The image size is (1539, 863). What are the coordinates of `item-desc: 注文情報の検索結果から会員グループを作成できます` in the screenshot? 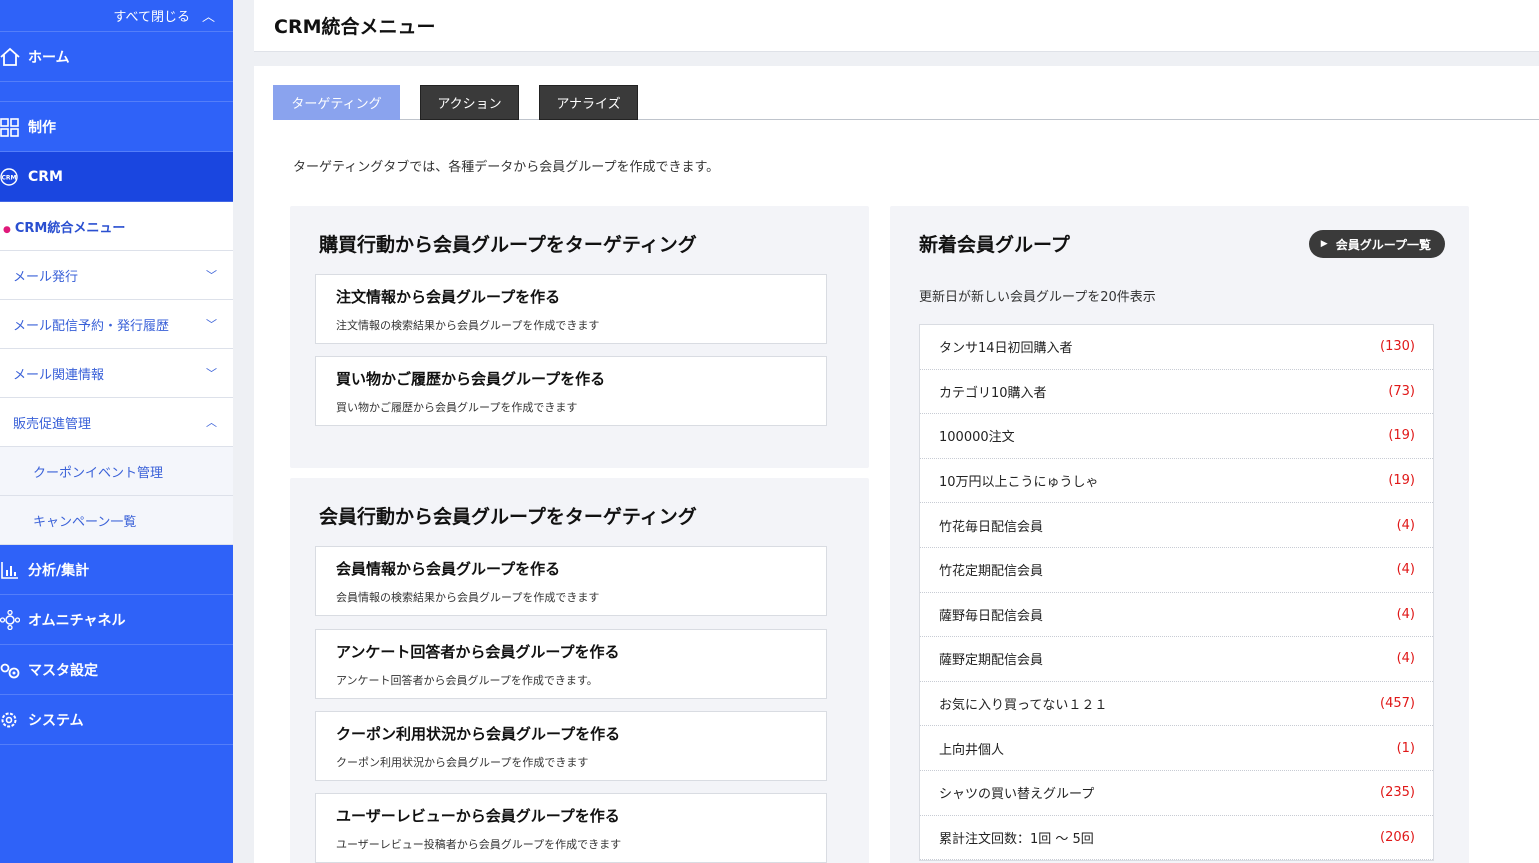 It's located at (468, 325).